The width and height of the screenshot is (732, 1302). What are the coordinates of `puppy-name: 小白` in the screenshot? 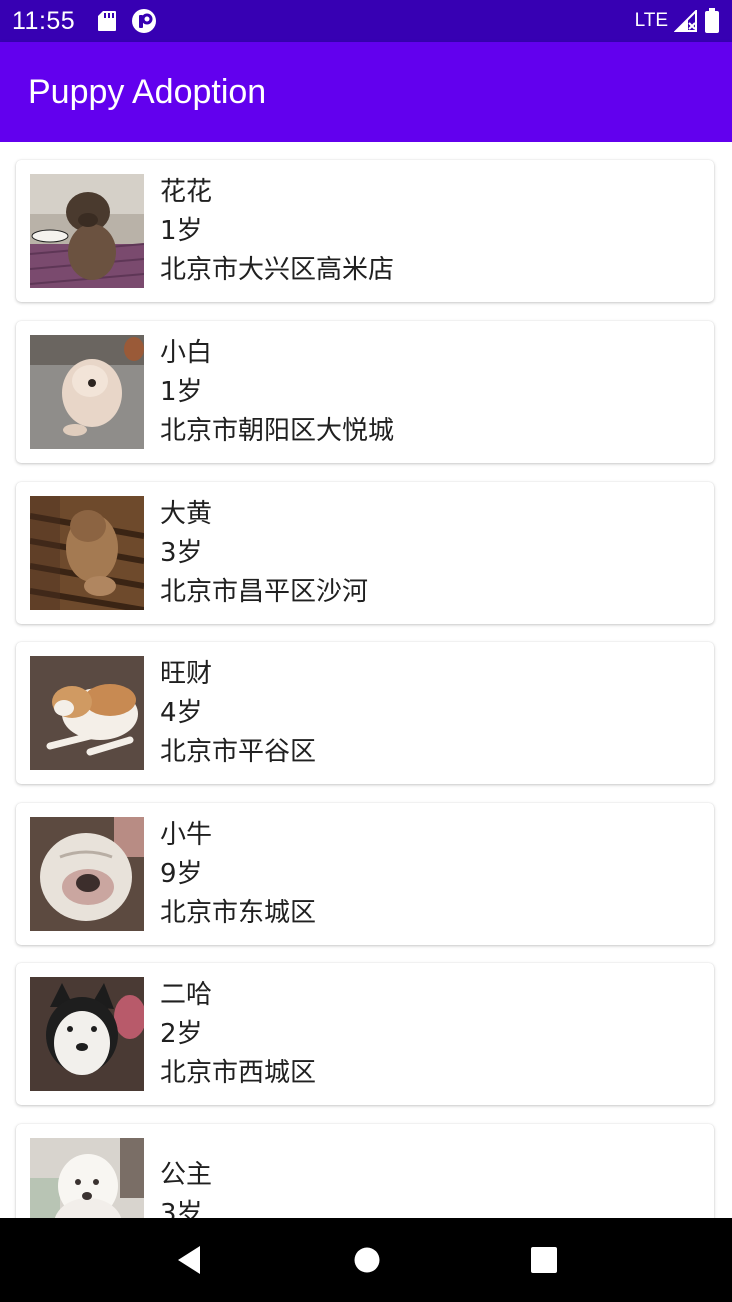 It's located at (186, 352).